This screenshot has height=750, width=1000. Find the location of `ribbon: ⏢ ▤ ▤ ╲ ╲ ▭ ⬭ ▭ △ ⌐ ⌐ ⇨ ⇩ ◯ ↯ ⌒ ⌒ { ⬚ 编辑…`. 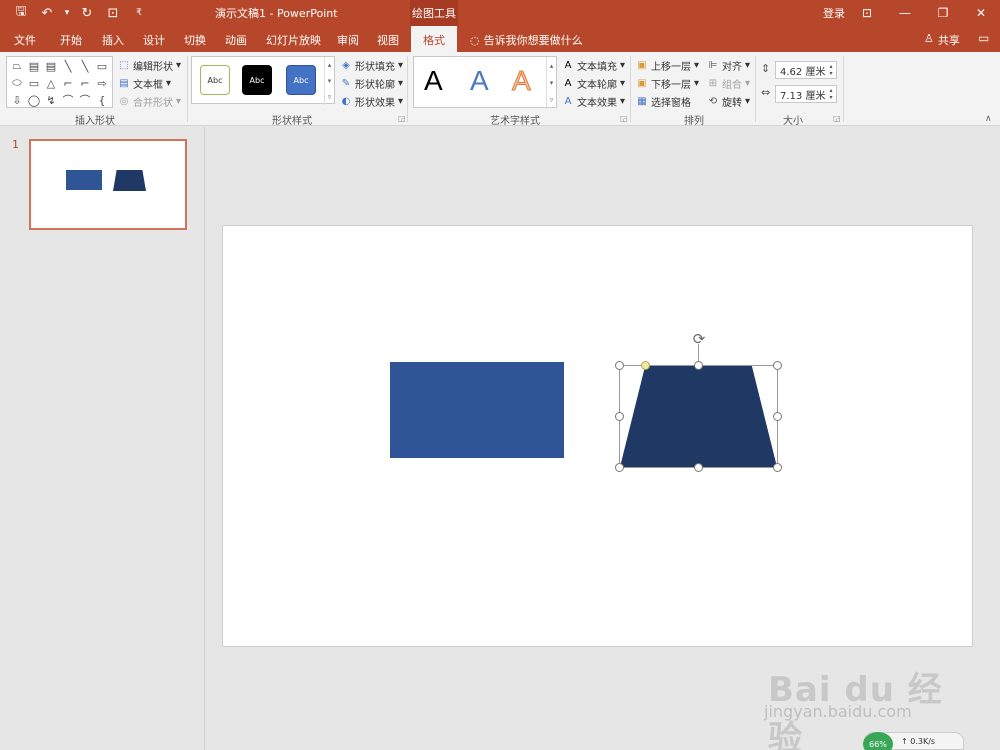

ribbon: ⏢ ▤ ▤ ╲ ╲ ▭ ⬭ ▭ △ ⌐ ⌐ ⇨ ⇩ ◯ ↯ ⌒ ⌒ { ⬚ 编辑… is located at coordinates (500, 89).